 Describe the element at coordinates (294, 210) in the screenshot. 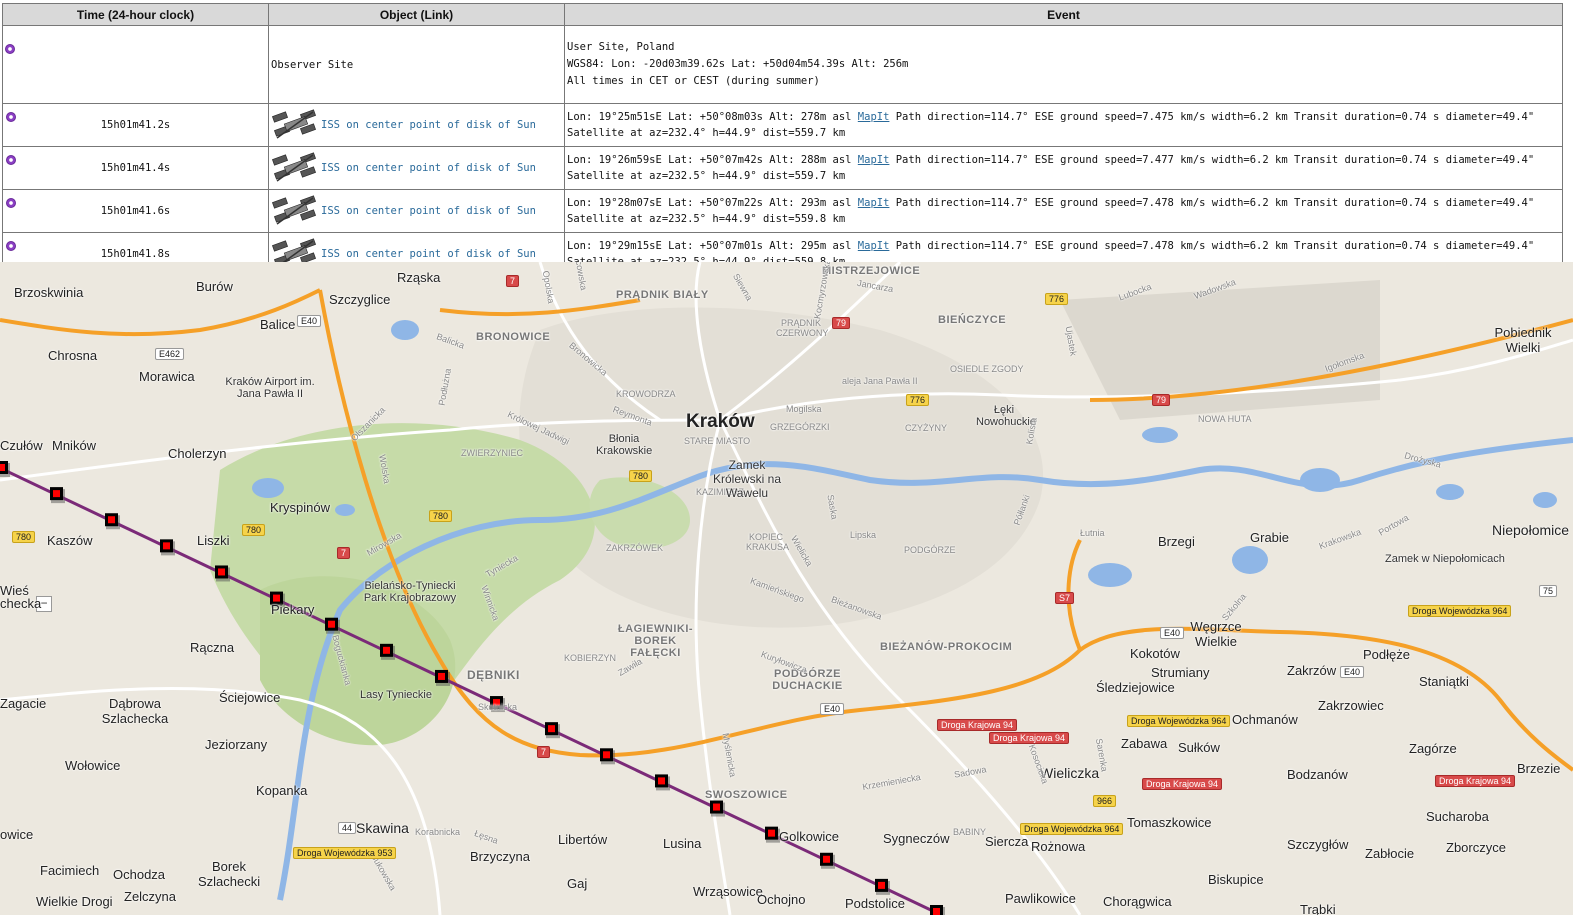

I see `iss-icon` at that location.